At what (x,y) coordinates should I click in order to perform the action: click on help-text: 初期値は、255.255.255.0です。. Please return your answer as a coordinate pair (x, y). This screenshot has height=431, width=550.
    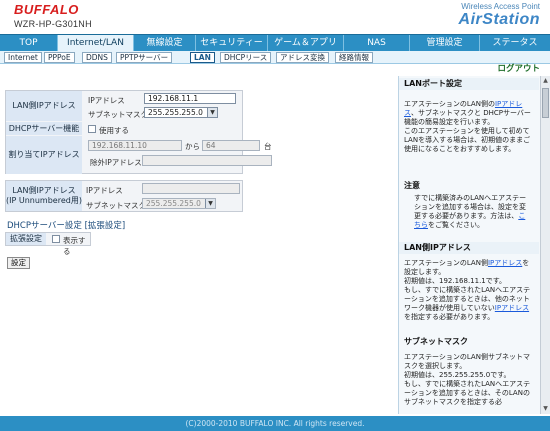
    Looking at the image, I should click on (457, 375).